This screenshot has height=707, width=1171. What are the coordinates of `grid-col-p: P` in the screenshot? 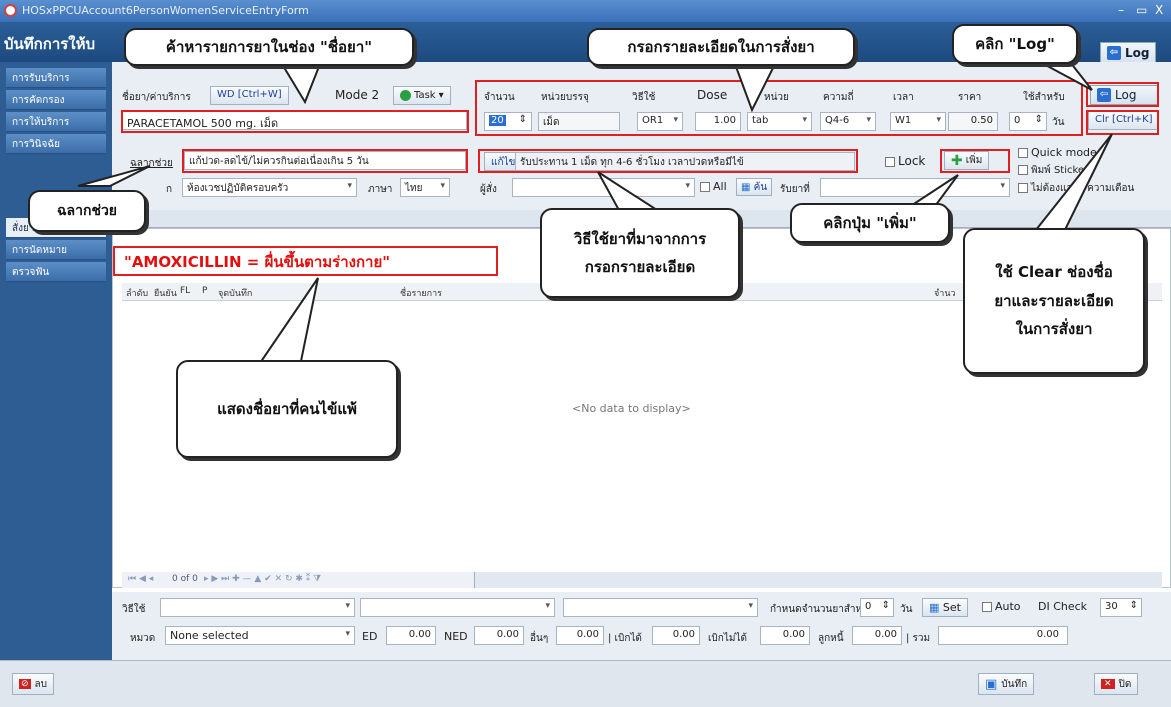 It's located at (204, 291).